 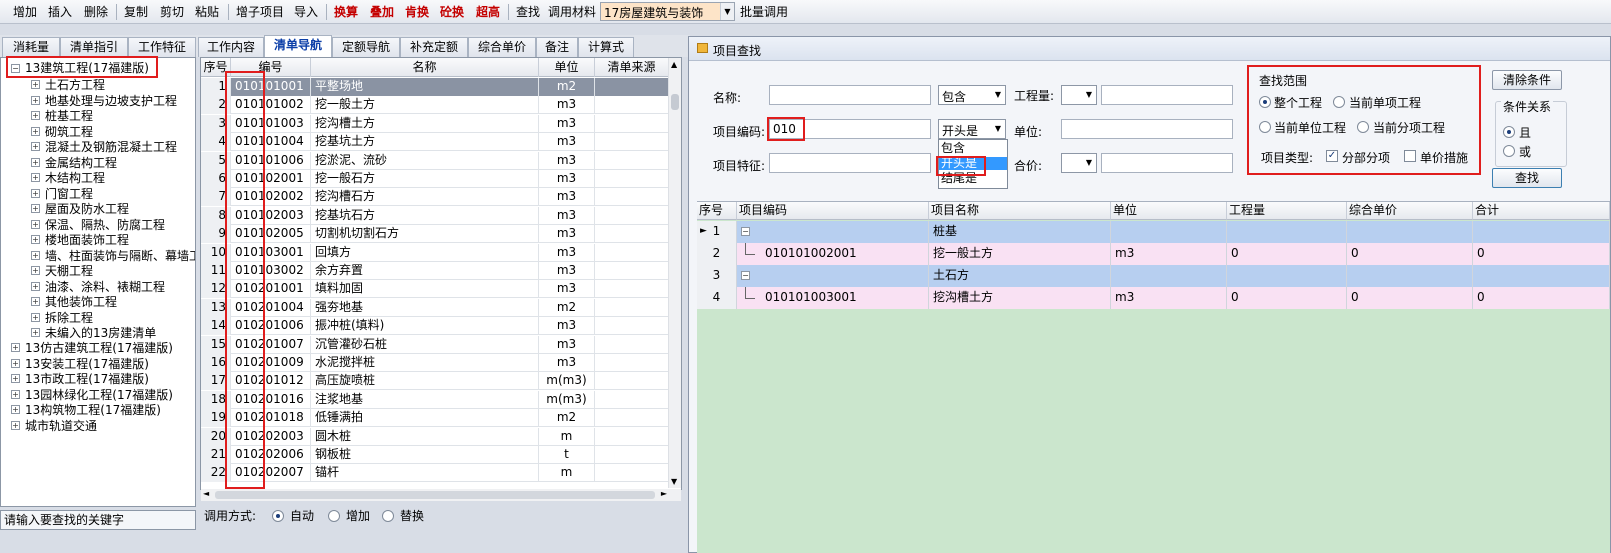 What do you see at coordinates (1153, 298) in the screenshot?
I see `result-row: 4 010101003001 挖沟槽土方 m3 0 0 0` at bounding box center [1153, 298].